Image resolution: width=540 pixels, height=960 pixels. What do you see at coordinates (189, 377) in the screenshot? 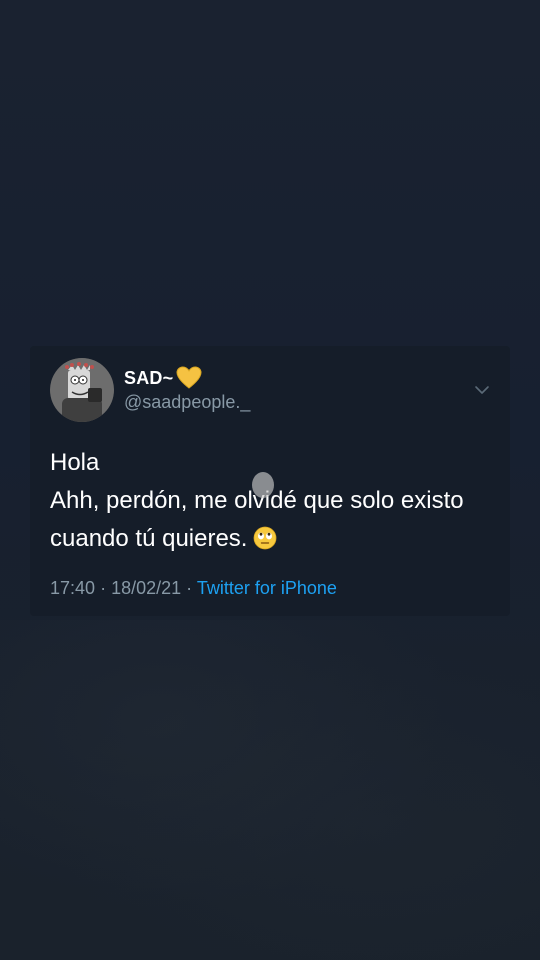
I see `yellow-heart-icon` at bounding box center [189, 377].